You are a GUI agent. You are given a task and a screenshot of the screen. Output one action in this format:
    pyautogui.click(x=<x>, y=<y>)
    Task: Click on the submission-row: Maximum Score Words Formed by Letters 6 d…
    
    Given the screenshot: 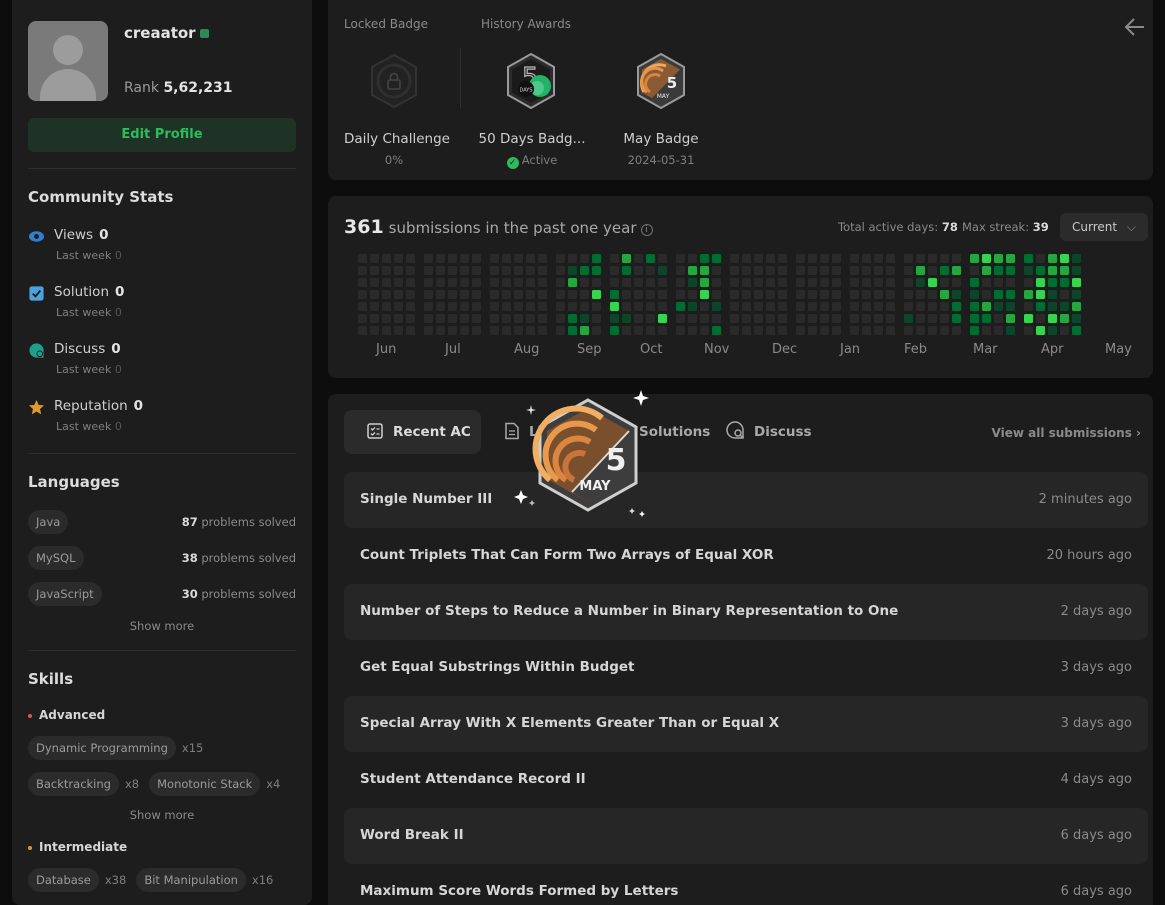 What is the action you would take?
    pyautogui.click(x=746, y=884)
    